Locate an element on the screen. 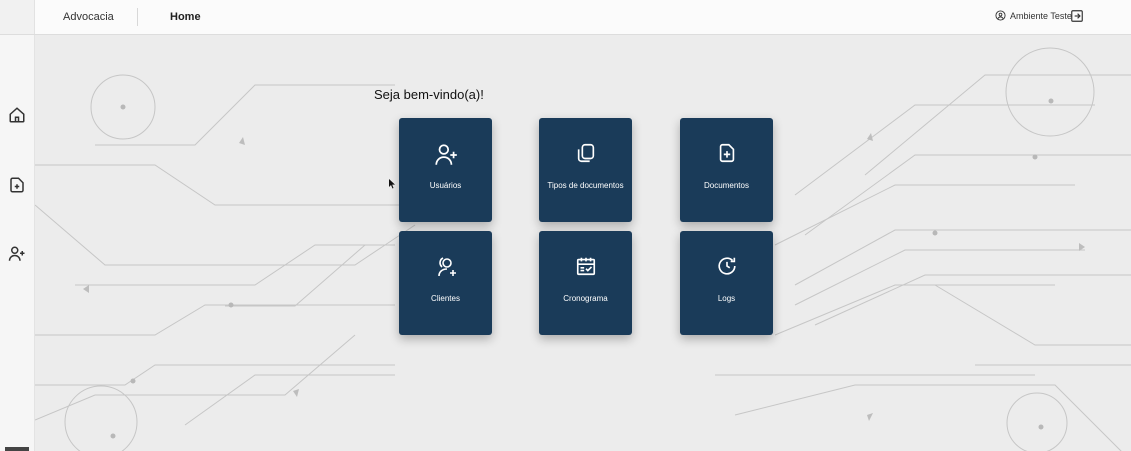  tile-label: Clientes is located at coordinates (445, 298).